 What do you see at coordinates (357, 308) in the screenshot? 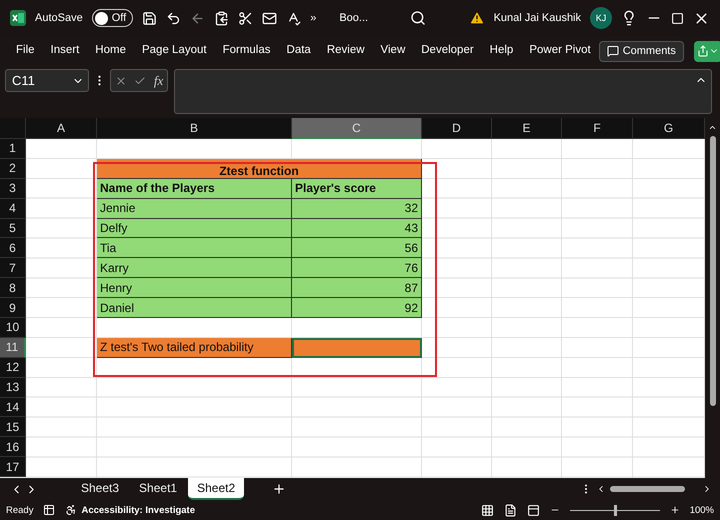
I see `table-cell: 92` at bounding box center [357, 308].